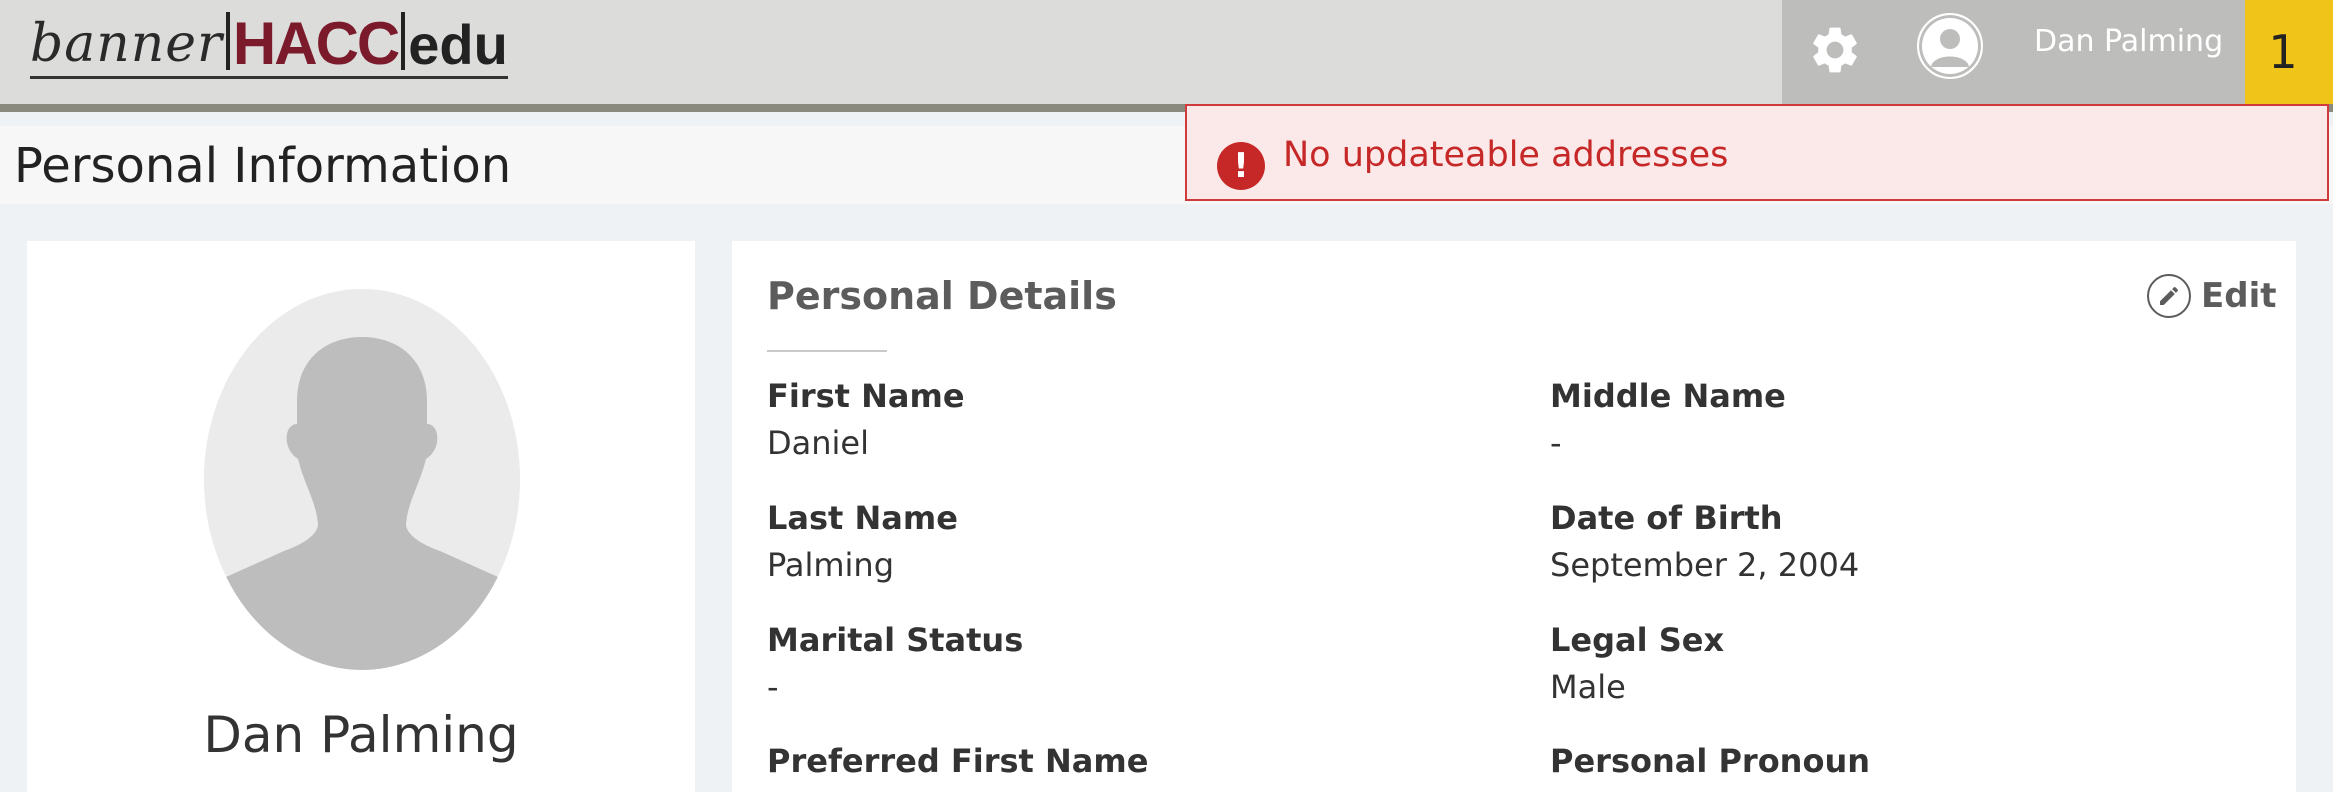 Image resolution: width=2333 pixels, height=792 pixels. What do you see at coordinates (1835, 50) in the screenshot?
I see `gear-icon` at bounding box center [1835, 50].